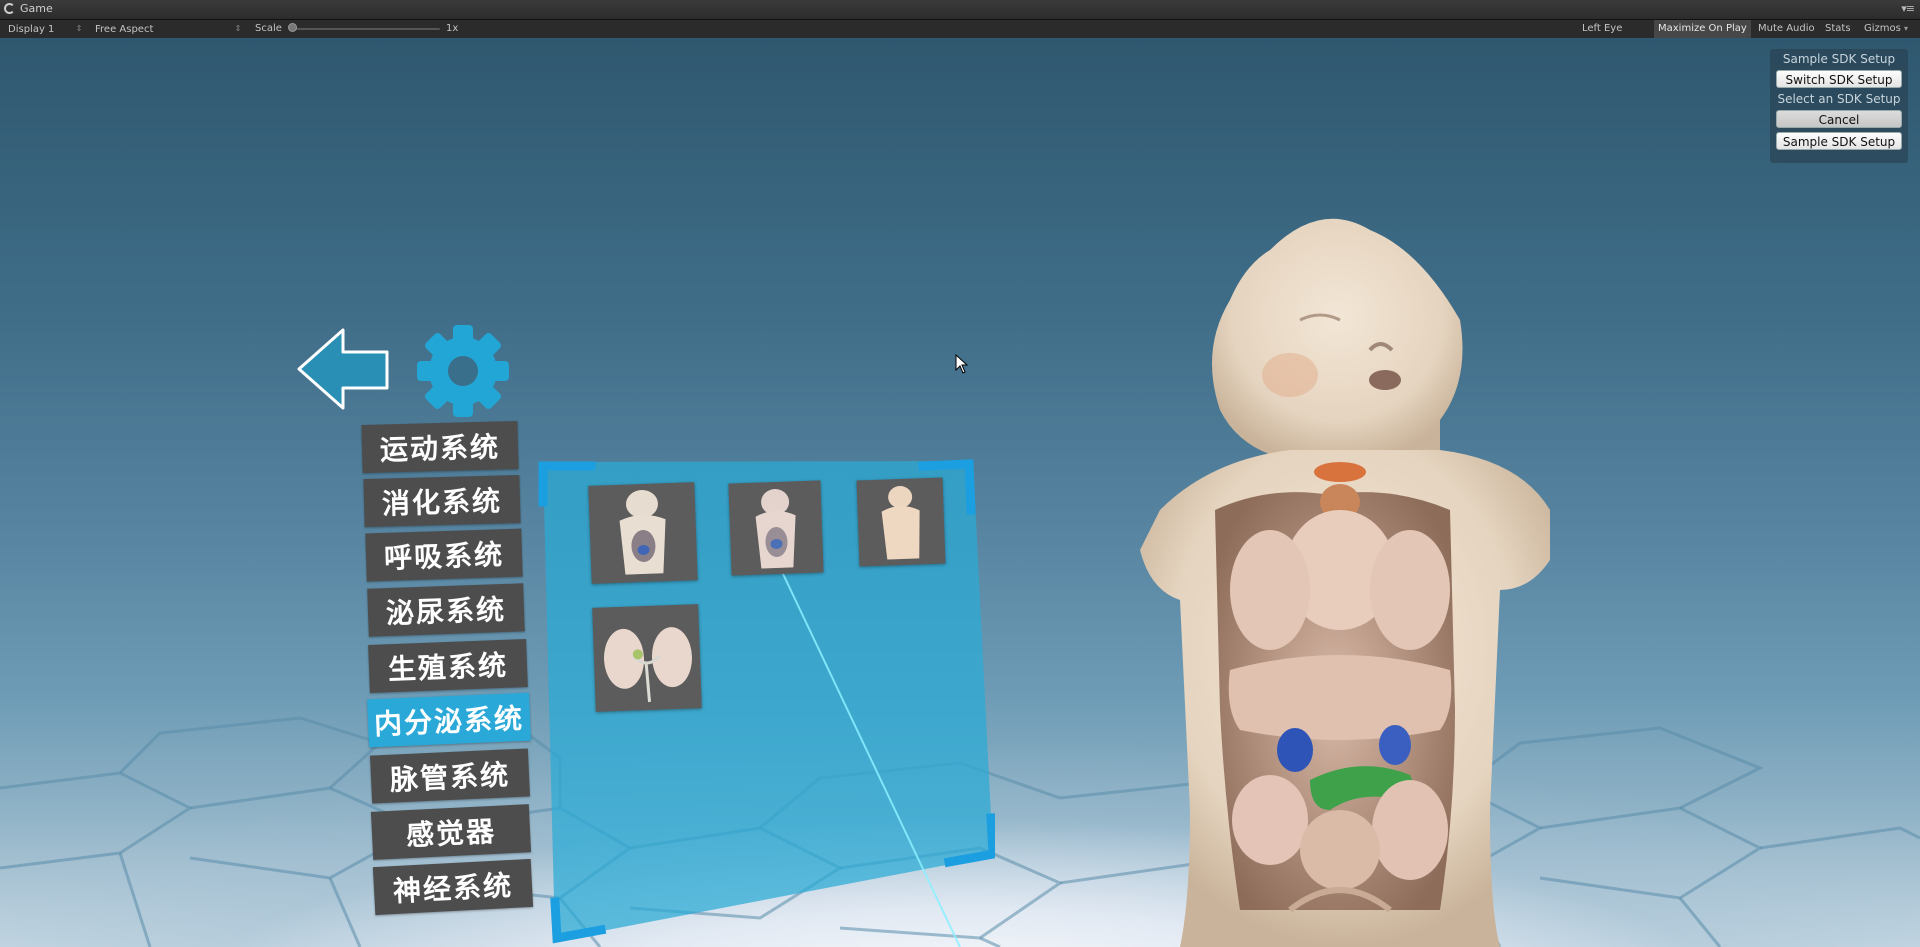 This screenshot has height=947, width=1920. I want to click on menu-item-reproductive: 生殖系统, so click(448, 666).